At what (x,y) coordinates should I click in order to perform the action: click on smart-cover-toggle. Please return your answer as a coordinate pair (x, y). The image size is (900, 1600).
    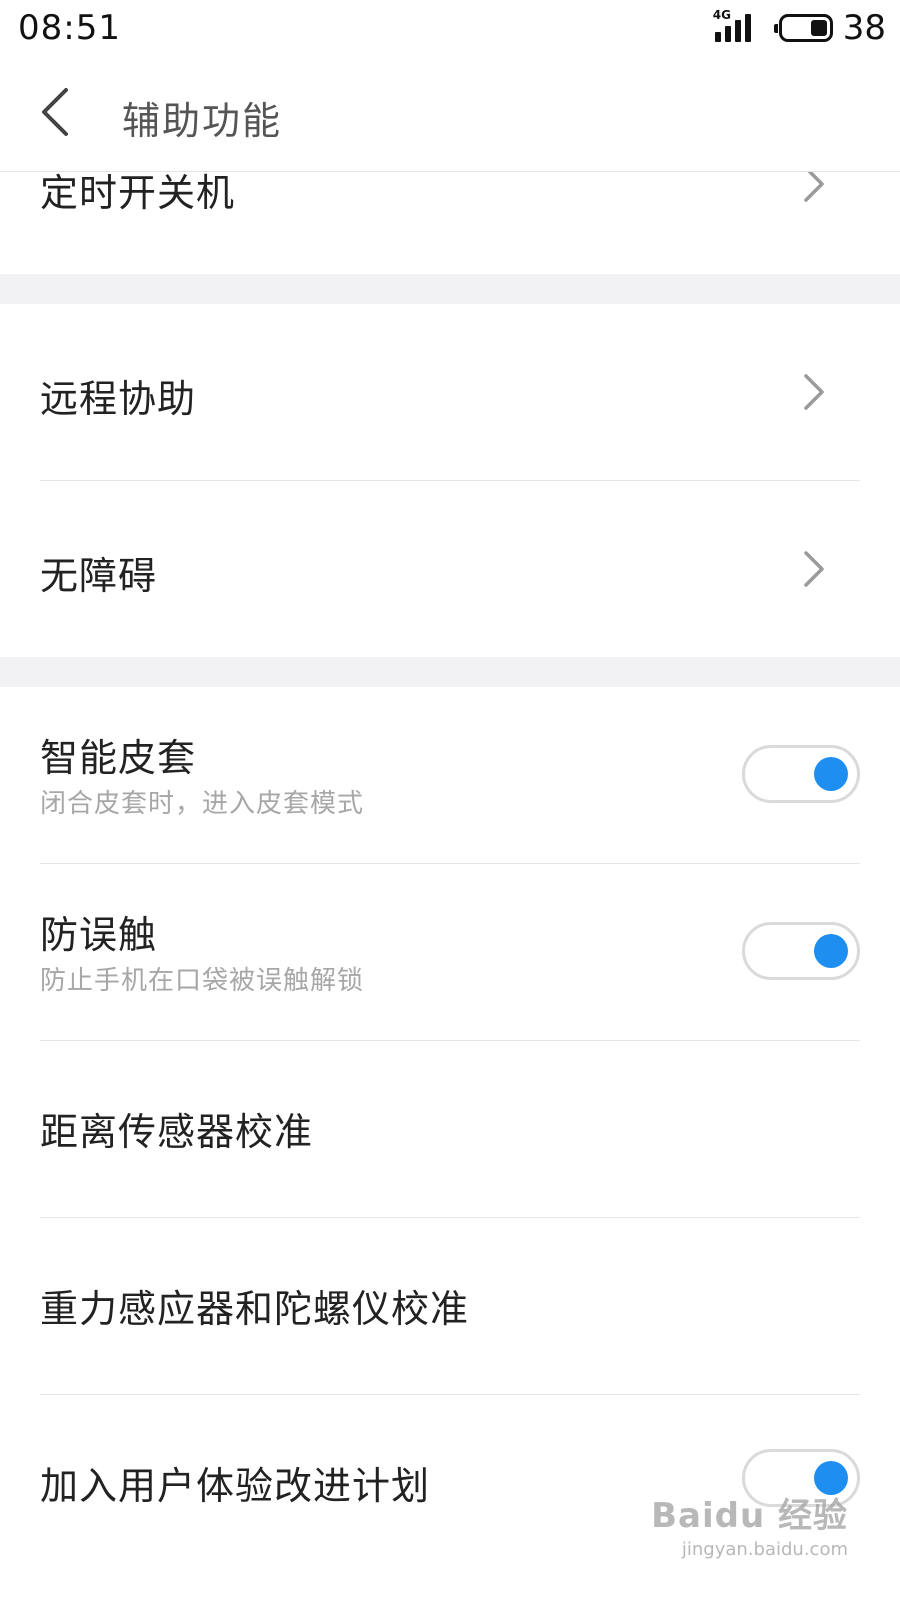
    Looking at the image, I should click on (801, 774).